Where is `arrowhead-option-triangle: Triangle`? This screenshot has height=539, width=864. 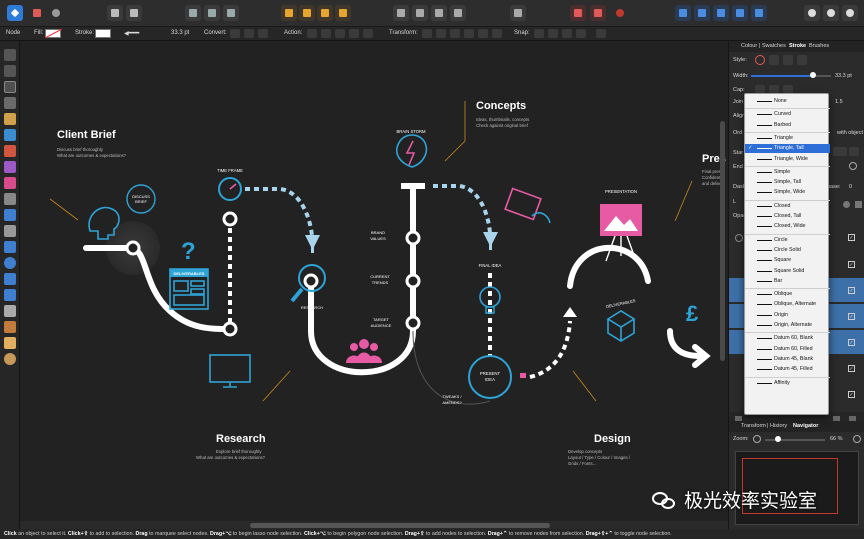
arrowhead-option-triangle: Triangle is located at coordinates (787, 138).